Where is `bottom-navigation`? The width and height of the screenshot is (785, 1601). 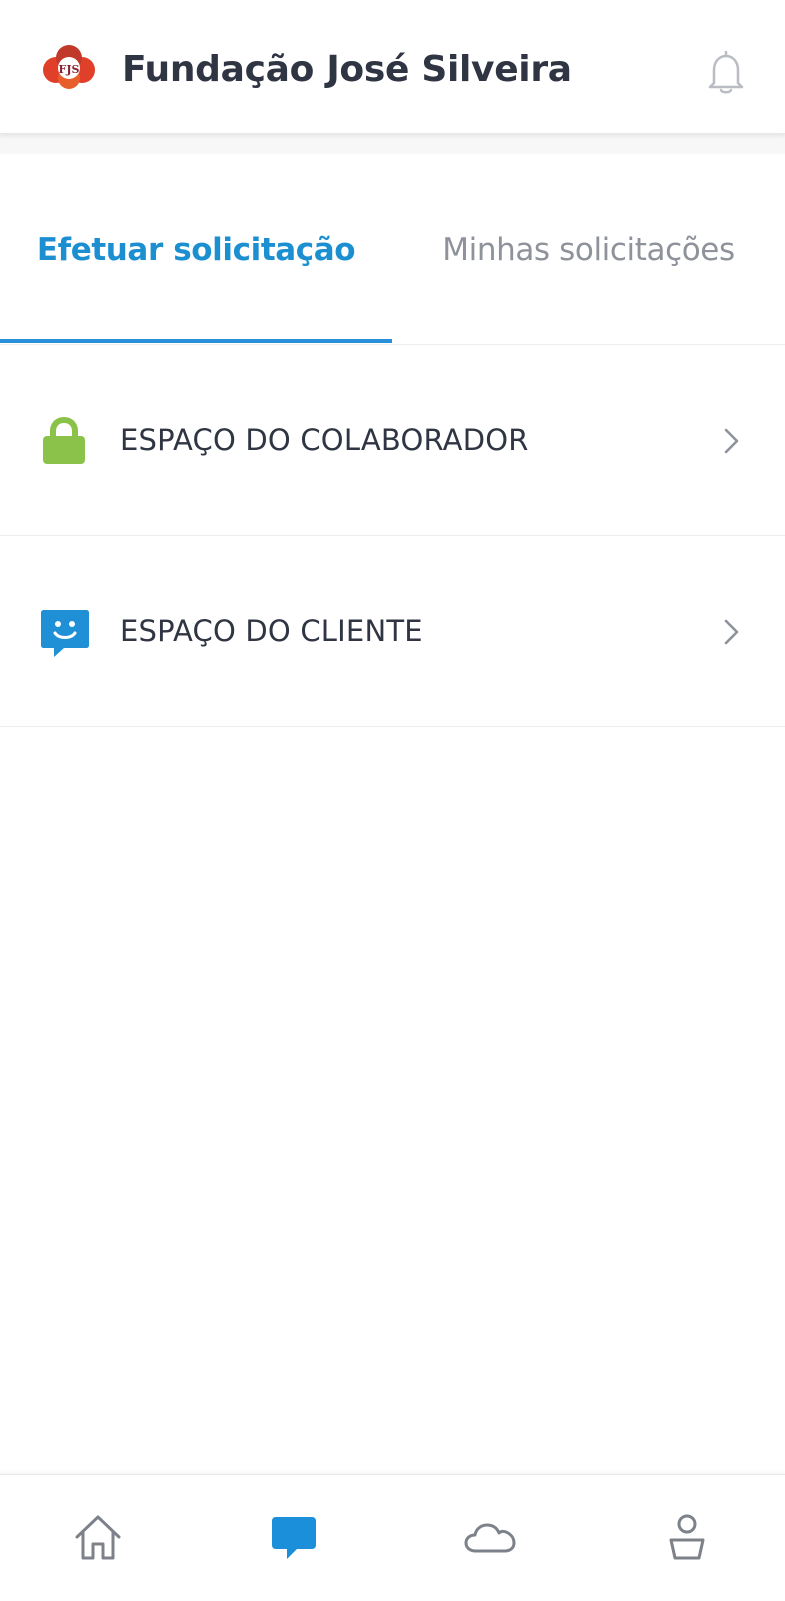
bottom-navigation is located at coordinates (392, 1537).